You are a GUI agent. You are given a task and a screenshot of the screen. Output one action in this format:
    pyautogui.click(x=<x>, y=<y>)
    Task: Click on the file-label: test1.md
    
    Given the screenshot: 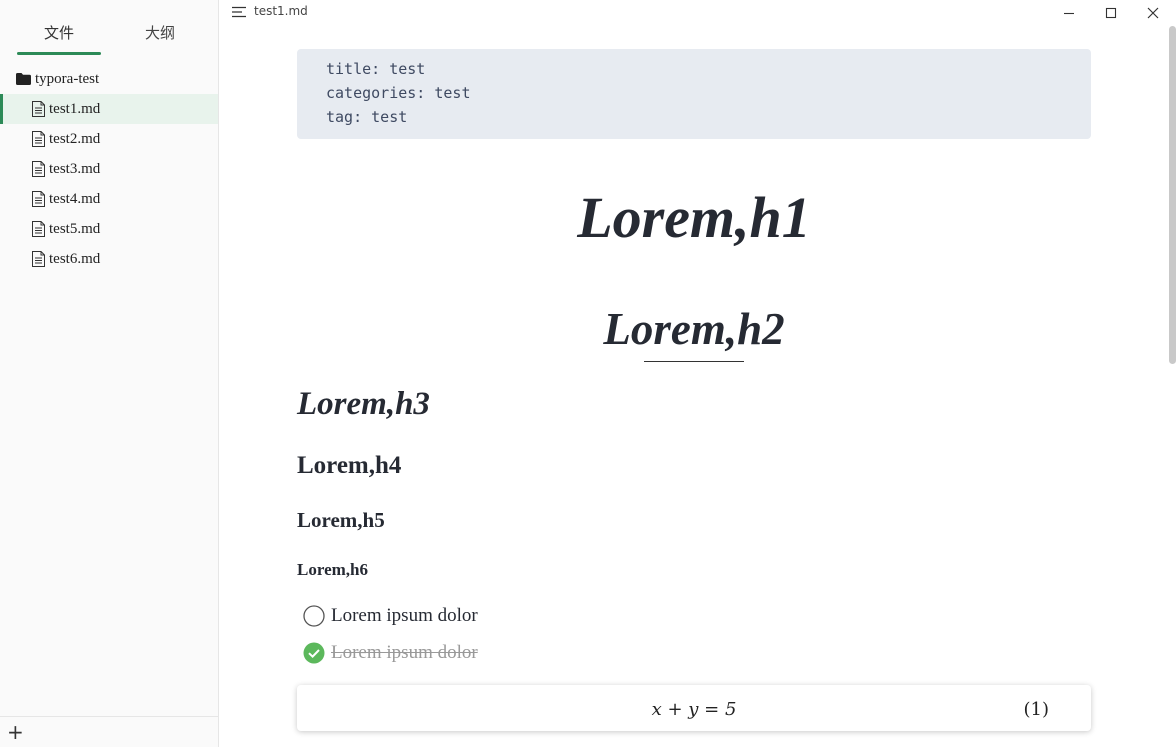 What is the action you would take?
    pyautogui.click(x=75, y=109)
    